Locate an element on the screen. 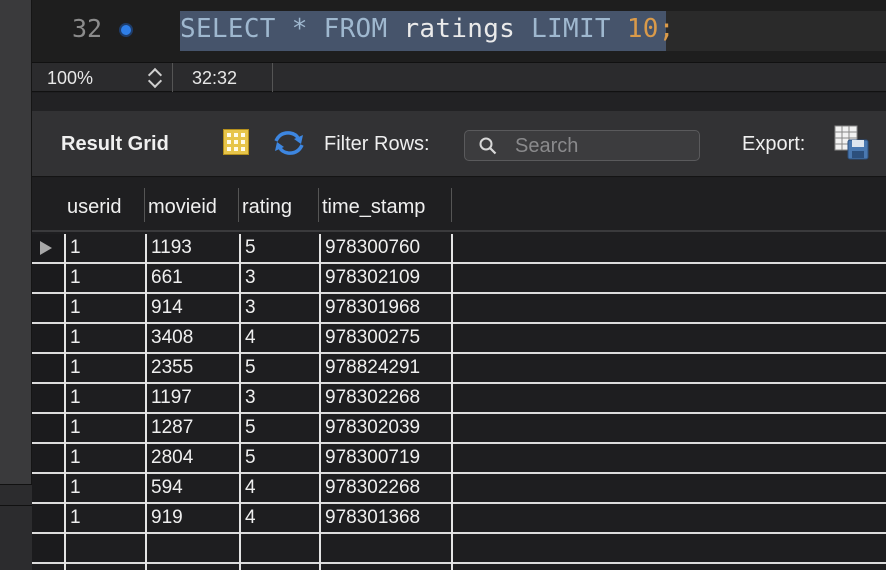 This screenshot has width=886, height=570. refresh-icon is located at coordinates (289, 143).